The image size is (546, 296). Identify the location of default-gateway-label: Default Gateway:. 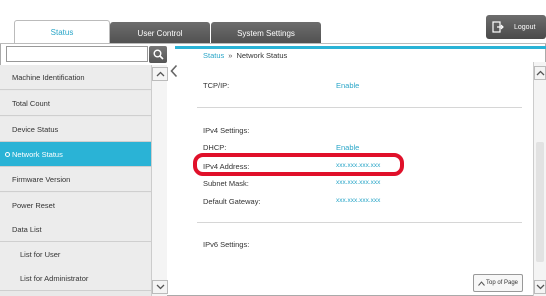
(232, 201).